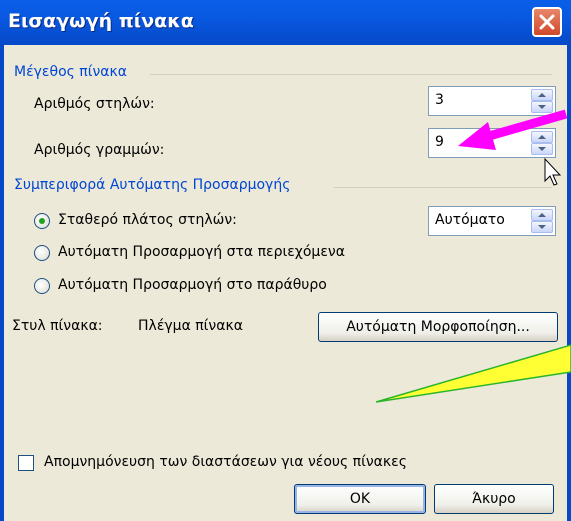 This screenshot has width=571, height=521. What do you see at coordinates (553, 171) in the screenshot?
I see `mouse-cursor-icon` at bounding box center [553, 171].